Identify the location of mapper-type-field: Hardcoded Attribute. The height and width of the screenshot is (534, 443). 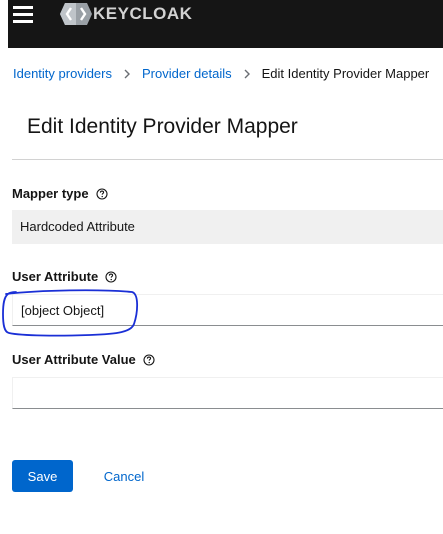
(227, 227).